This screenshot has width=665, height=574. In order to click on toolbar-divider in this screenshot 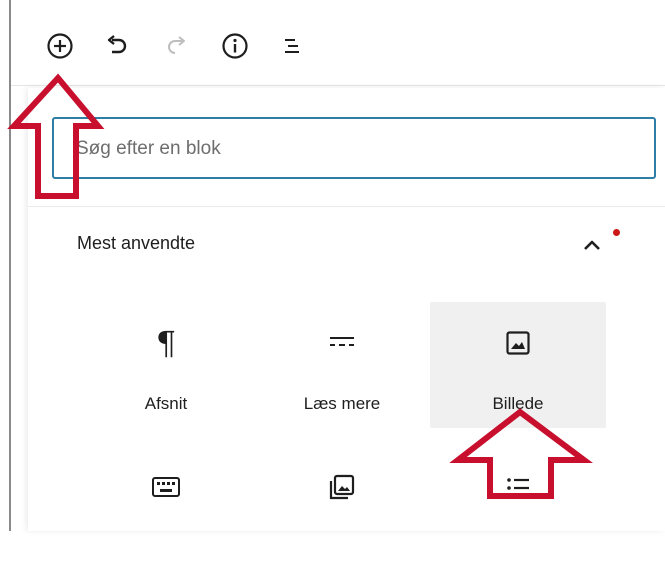, I will do `click(338, 85)`.